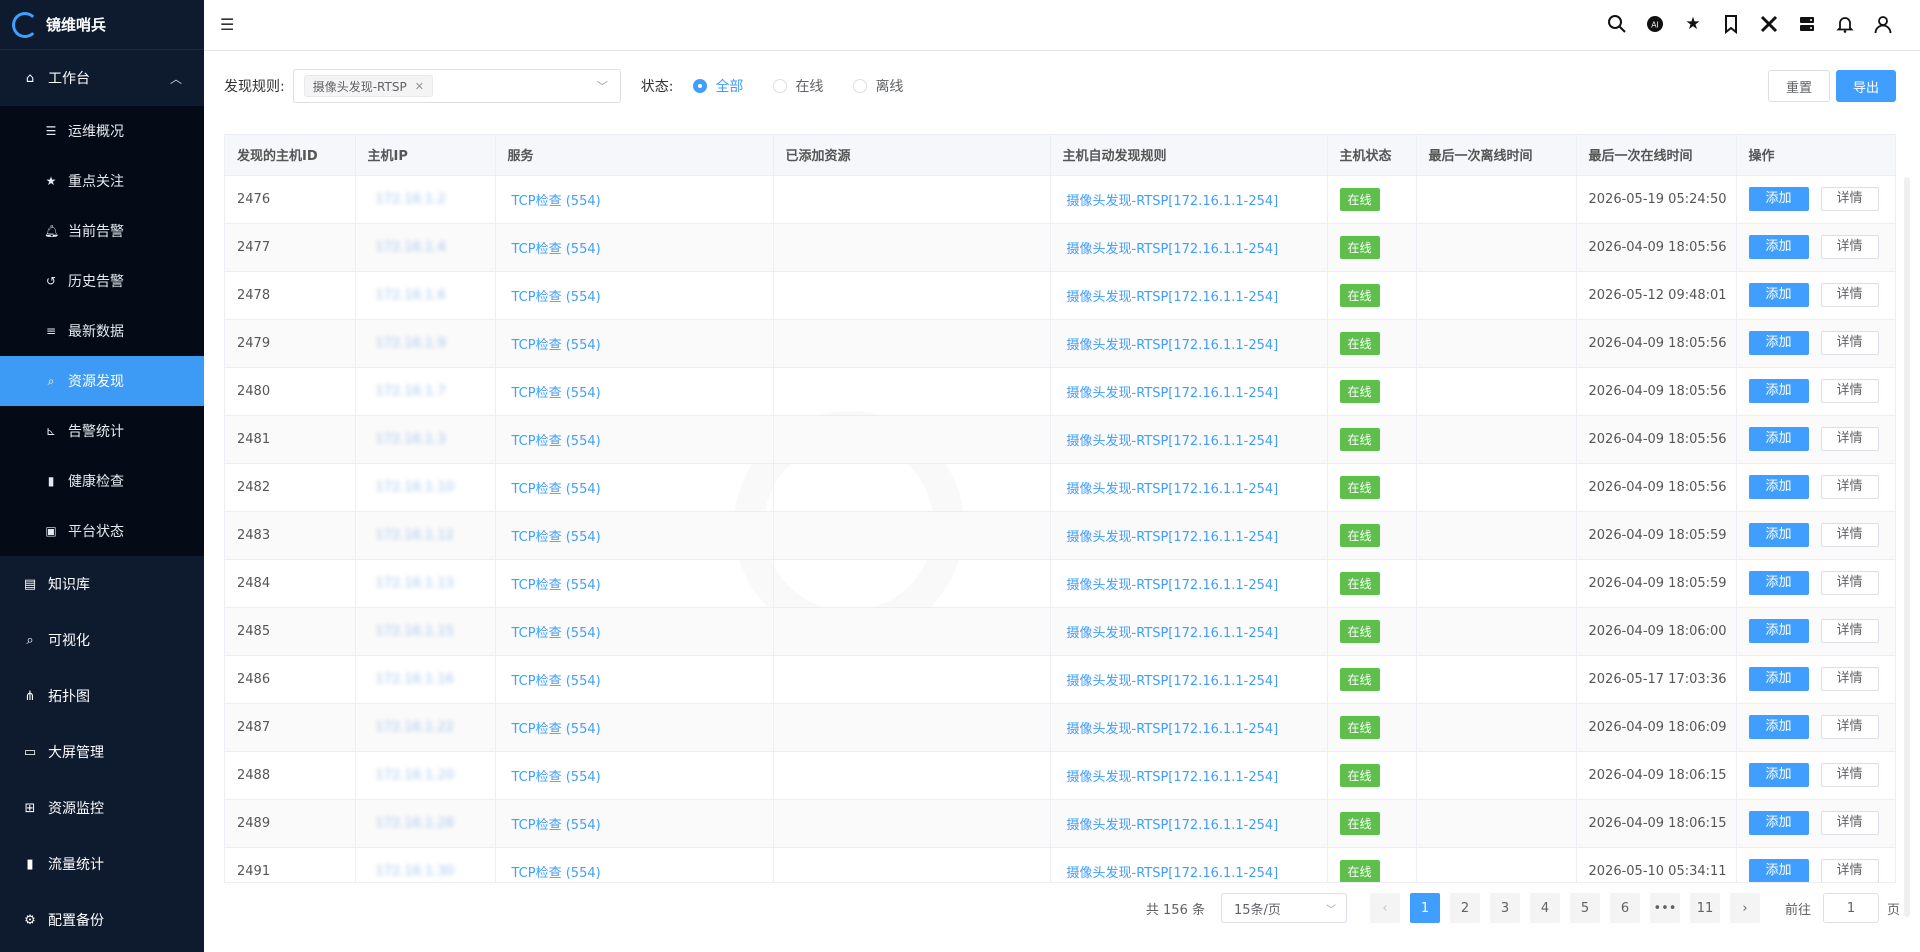  What do you see at coordinates (1704, 908) in the screenshot?
I see `page-button: 11` at bounding box center [1704, 908].